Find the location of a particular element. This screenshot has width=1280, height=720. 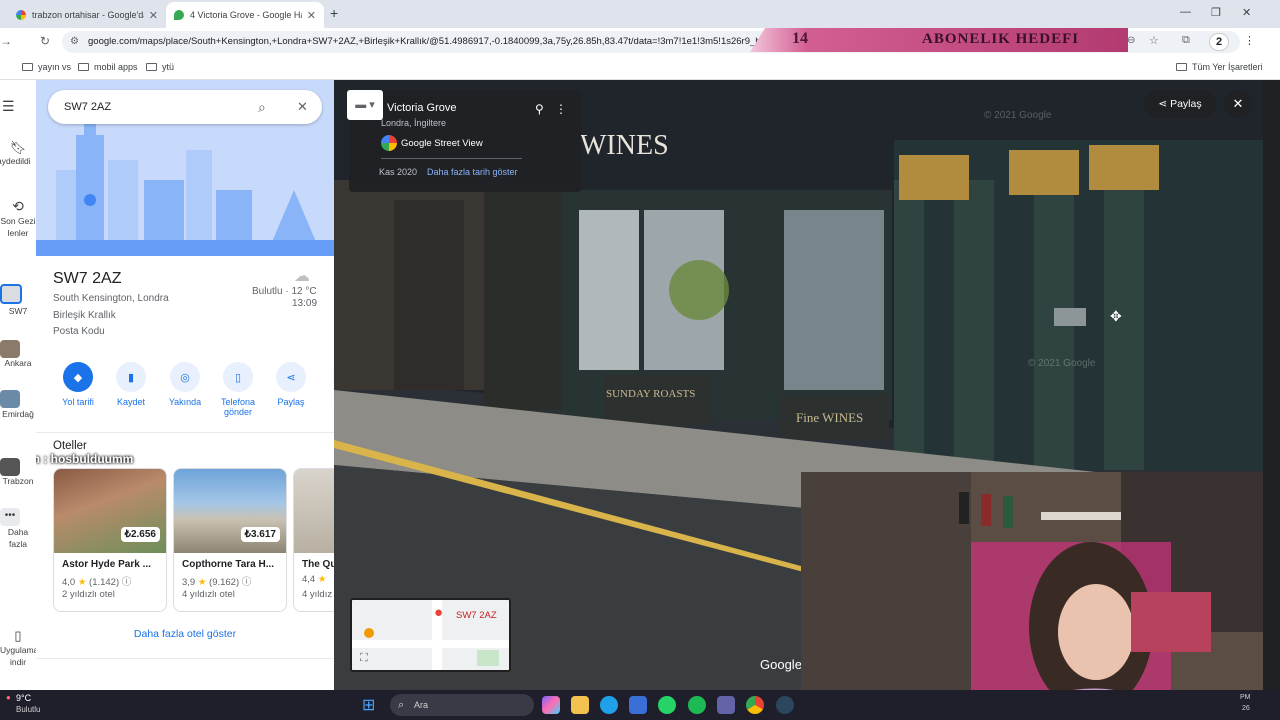

teams-icon is located at coordinates (726, 705).